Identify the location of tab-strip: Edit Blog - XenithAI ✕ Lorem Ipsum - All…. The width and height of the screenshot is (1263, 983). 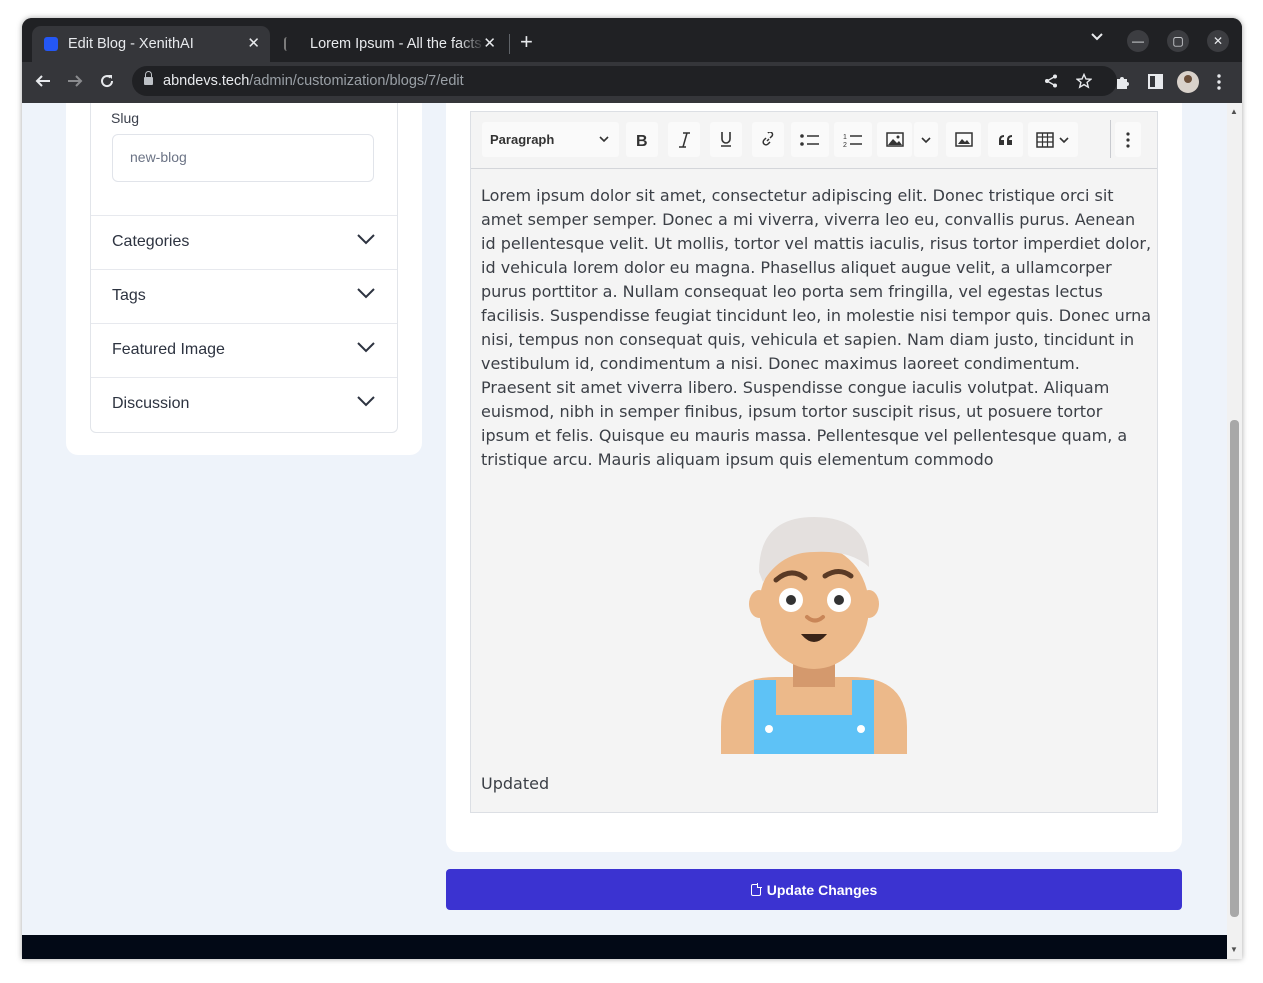
(632, 40).